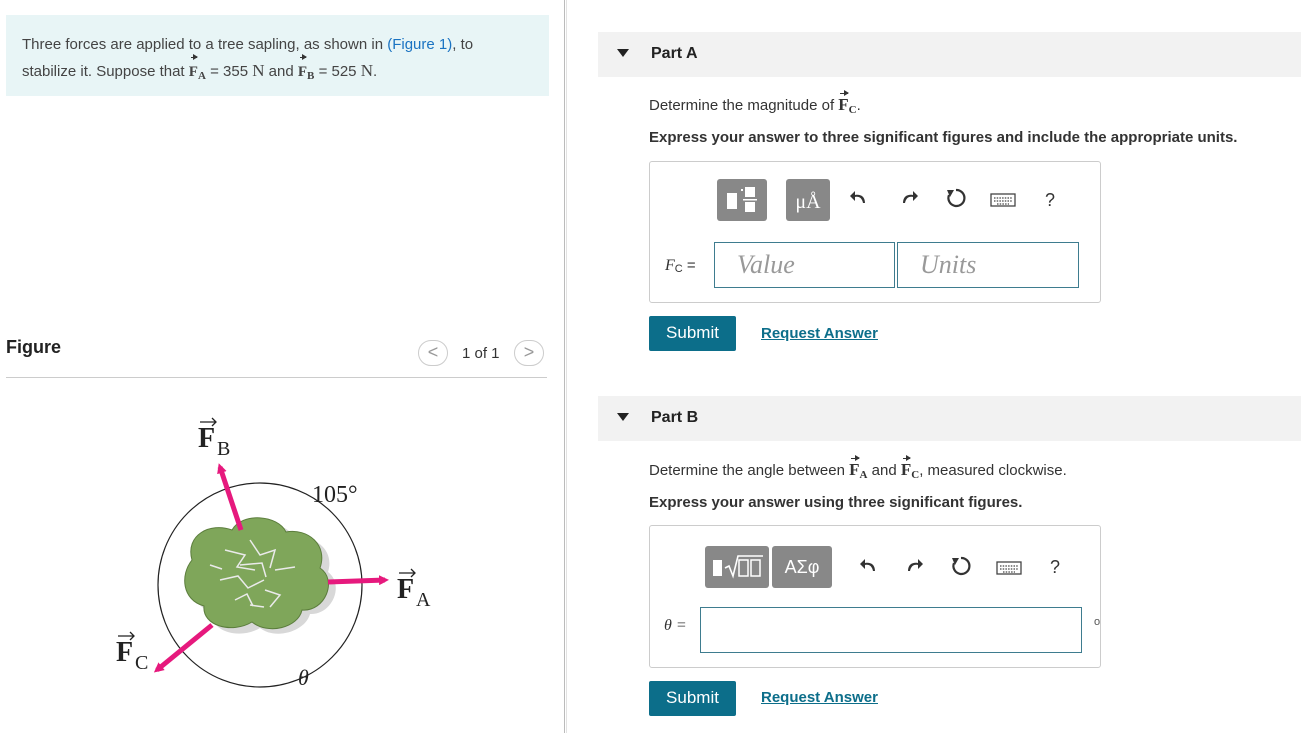  I want to click on fb-value: = 525, so click(337, 71).